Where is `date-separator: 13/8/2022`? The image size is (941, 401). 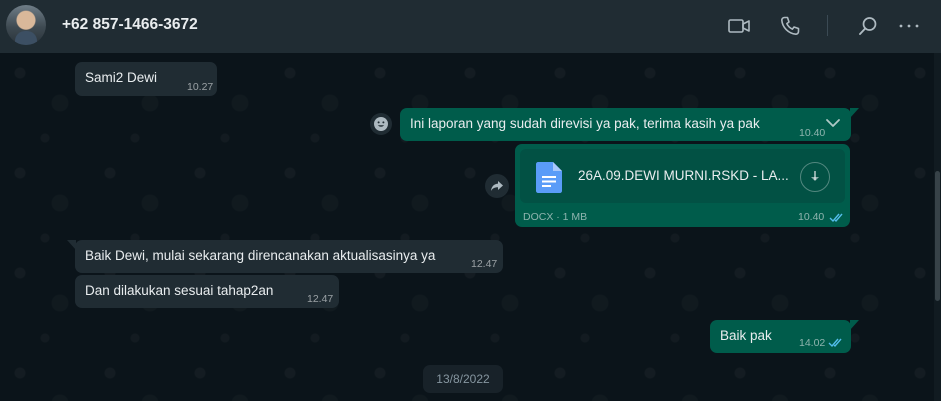 date-separator: 13/8/2022 is located at coordinates (463, 379).